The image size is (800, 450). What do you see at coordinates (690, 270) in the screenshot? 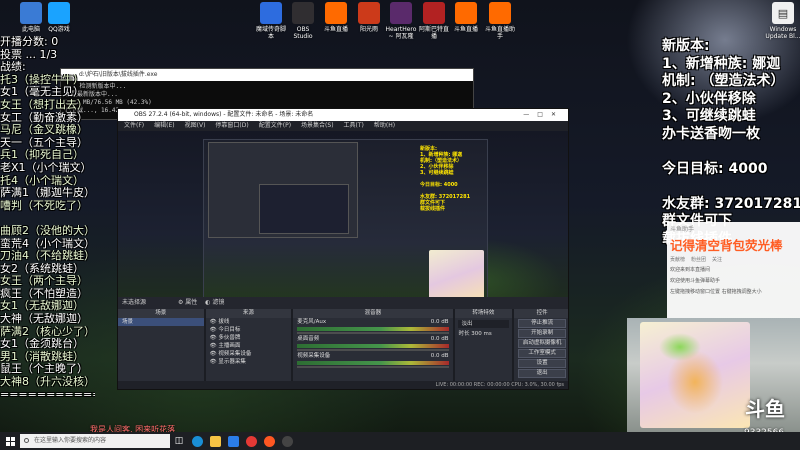
I see `douyu-message: 欢迎来到本直播间` at bounding box center [690, 270].